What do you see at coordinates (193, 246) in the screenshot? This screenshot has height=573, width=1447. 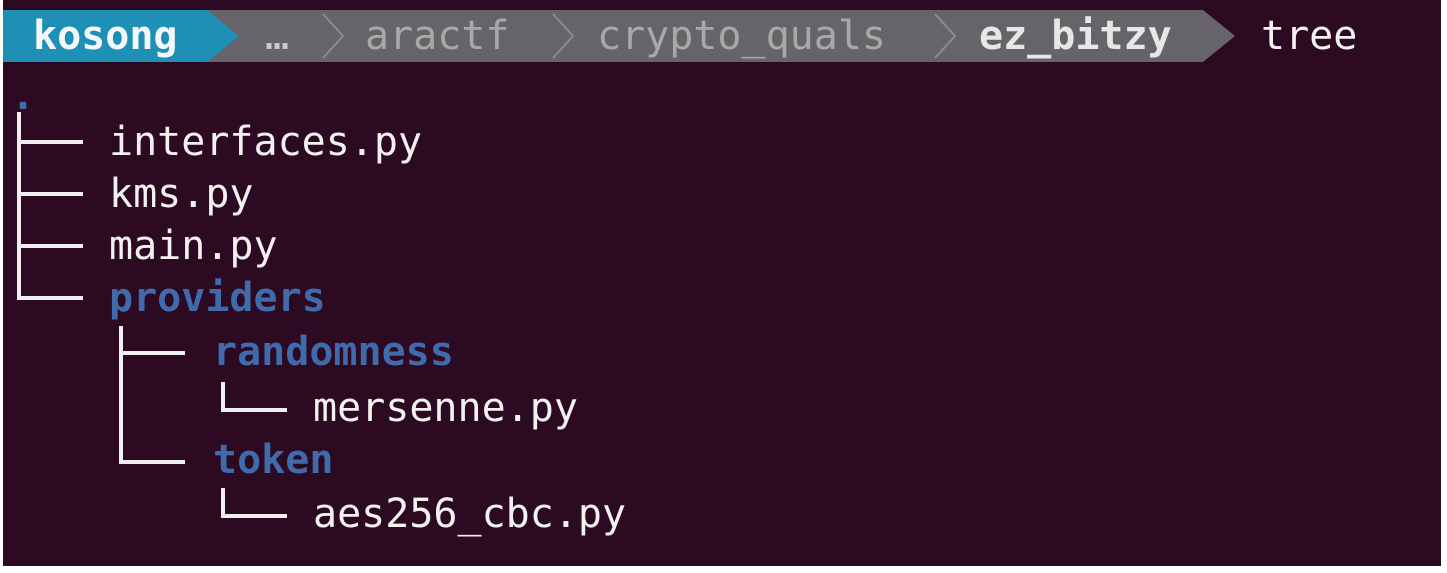 I see `tree-item-file: main.py` at bounding box center [193, 246].